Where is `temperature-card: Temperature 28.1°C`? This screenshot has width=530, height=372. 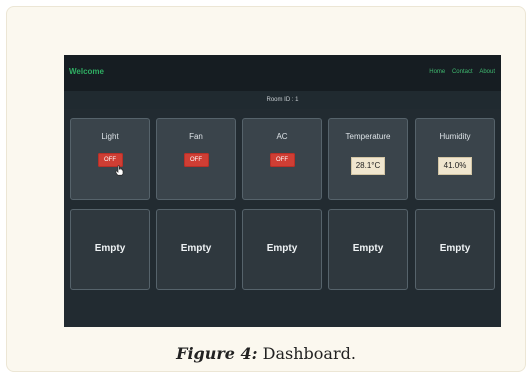
temperature-card: Temperature 28.1°C is located at coordinates (368, 159).